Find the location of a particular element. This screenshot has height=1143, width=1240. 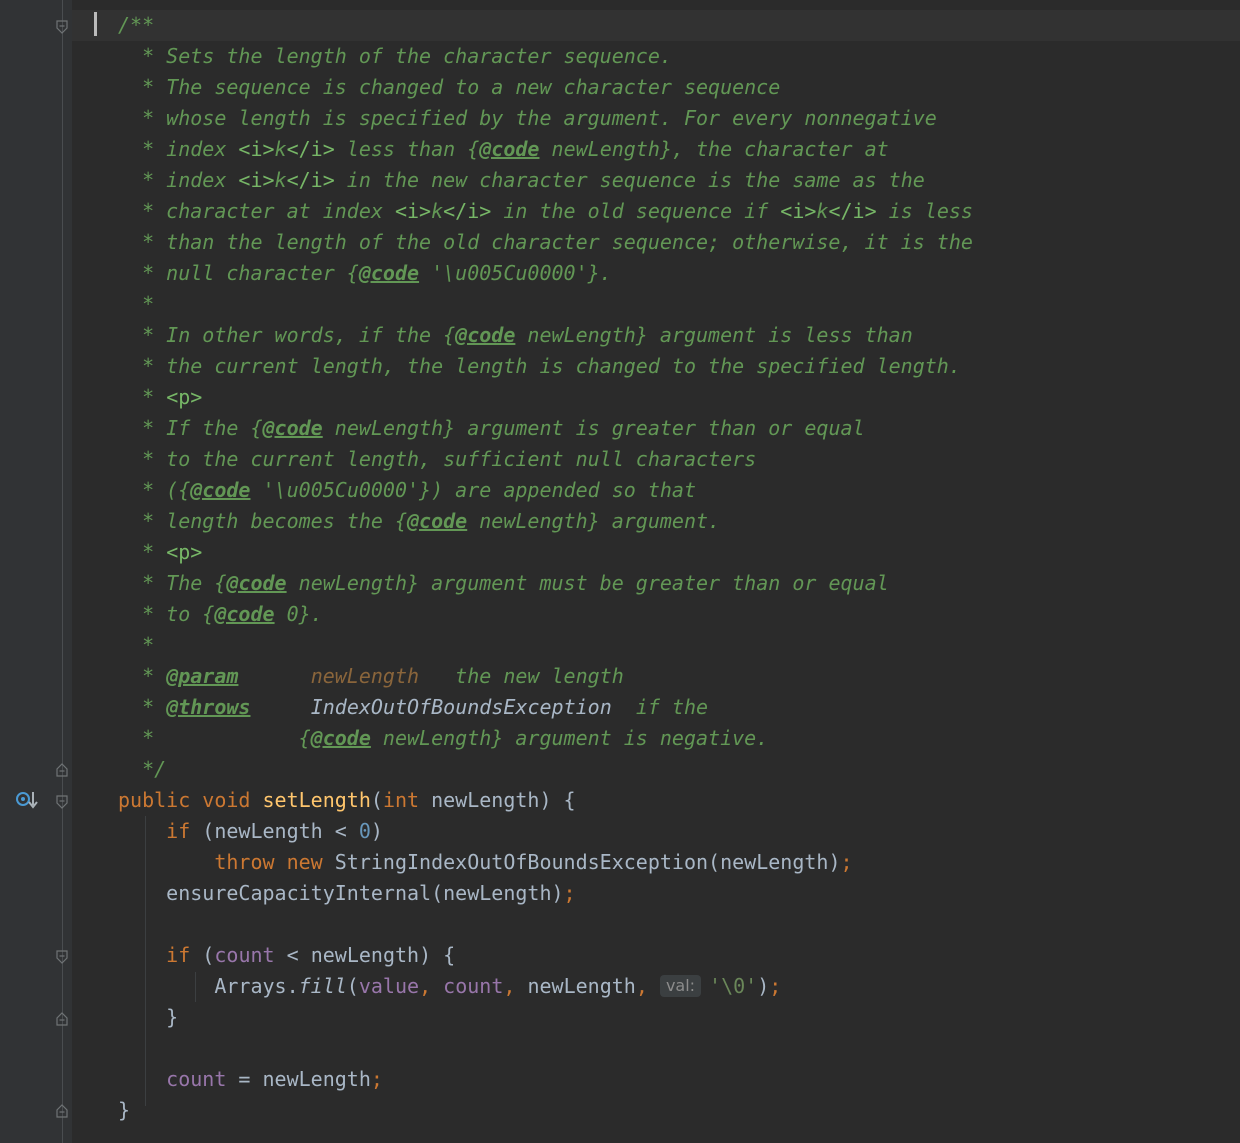

text-caret is located at coordinates (95, 24).